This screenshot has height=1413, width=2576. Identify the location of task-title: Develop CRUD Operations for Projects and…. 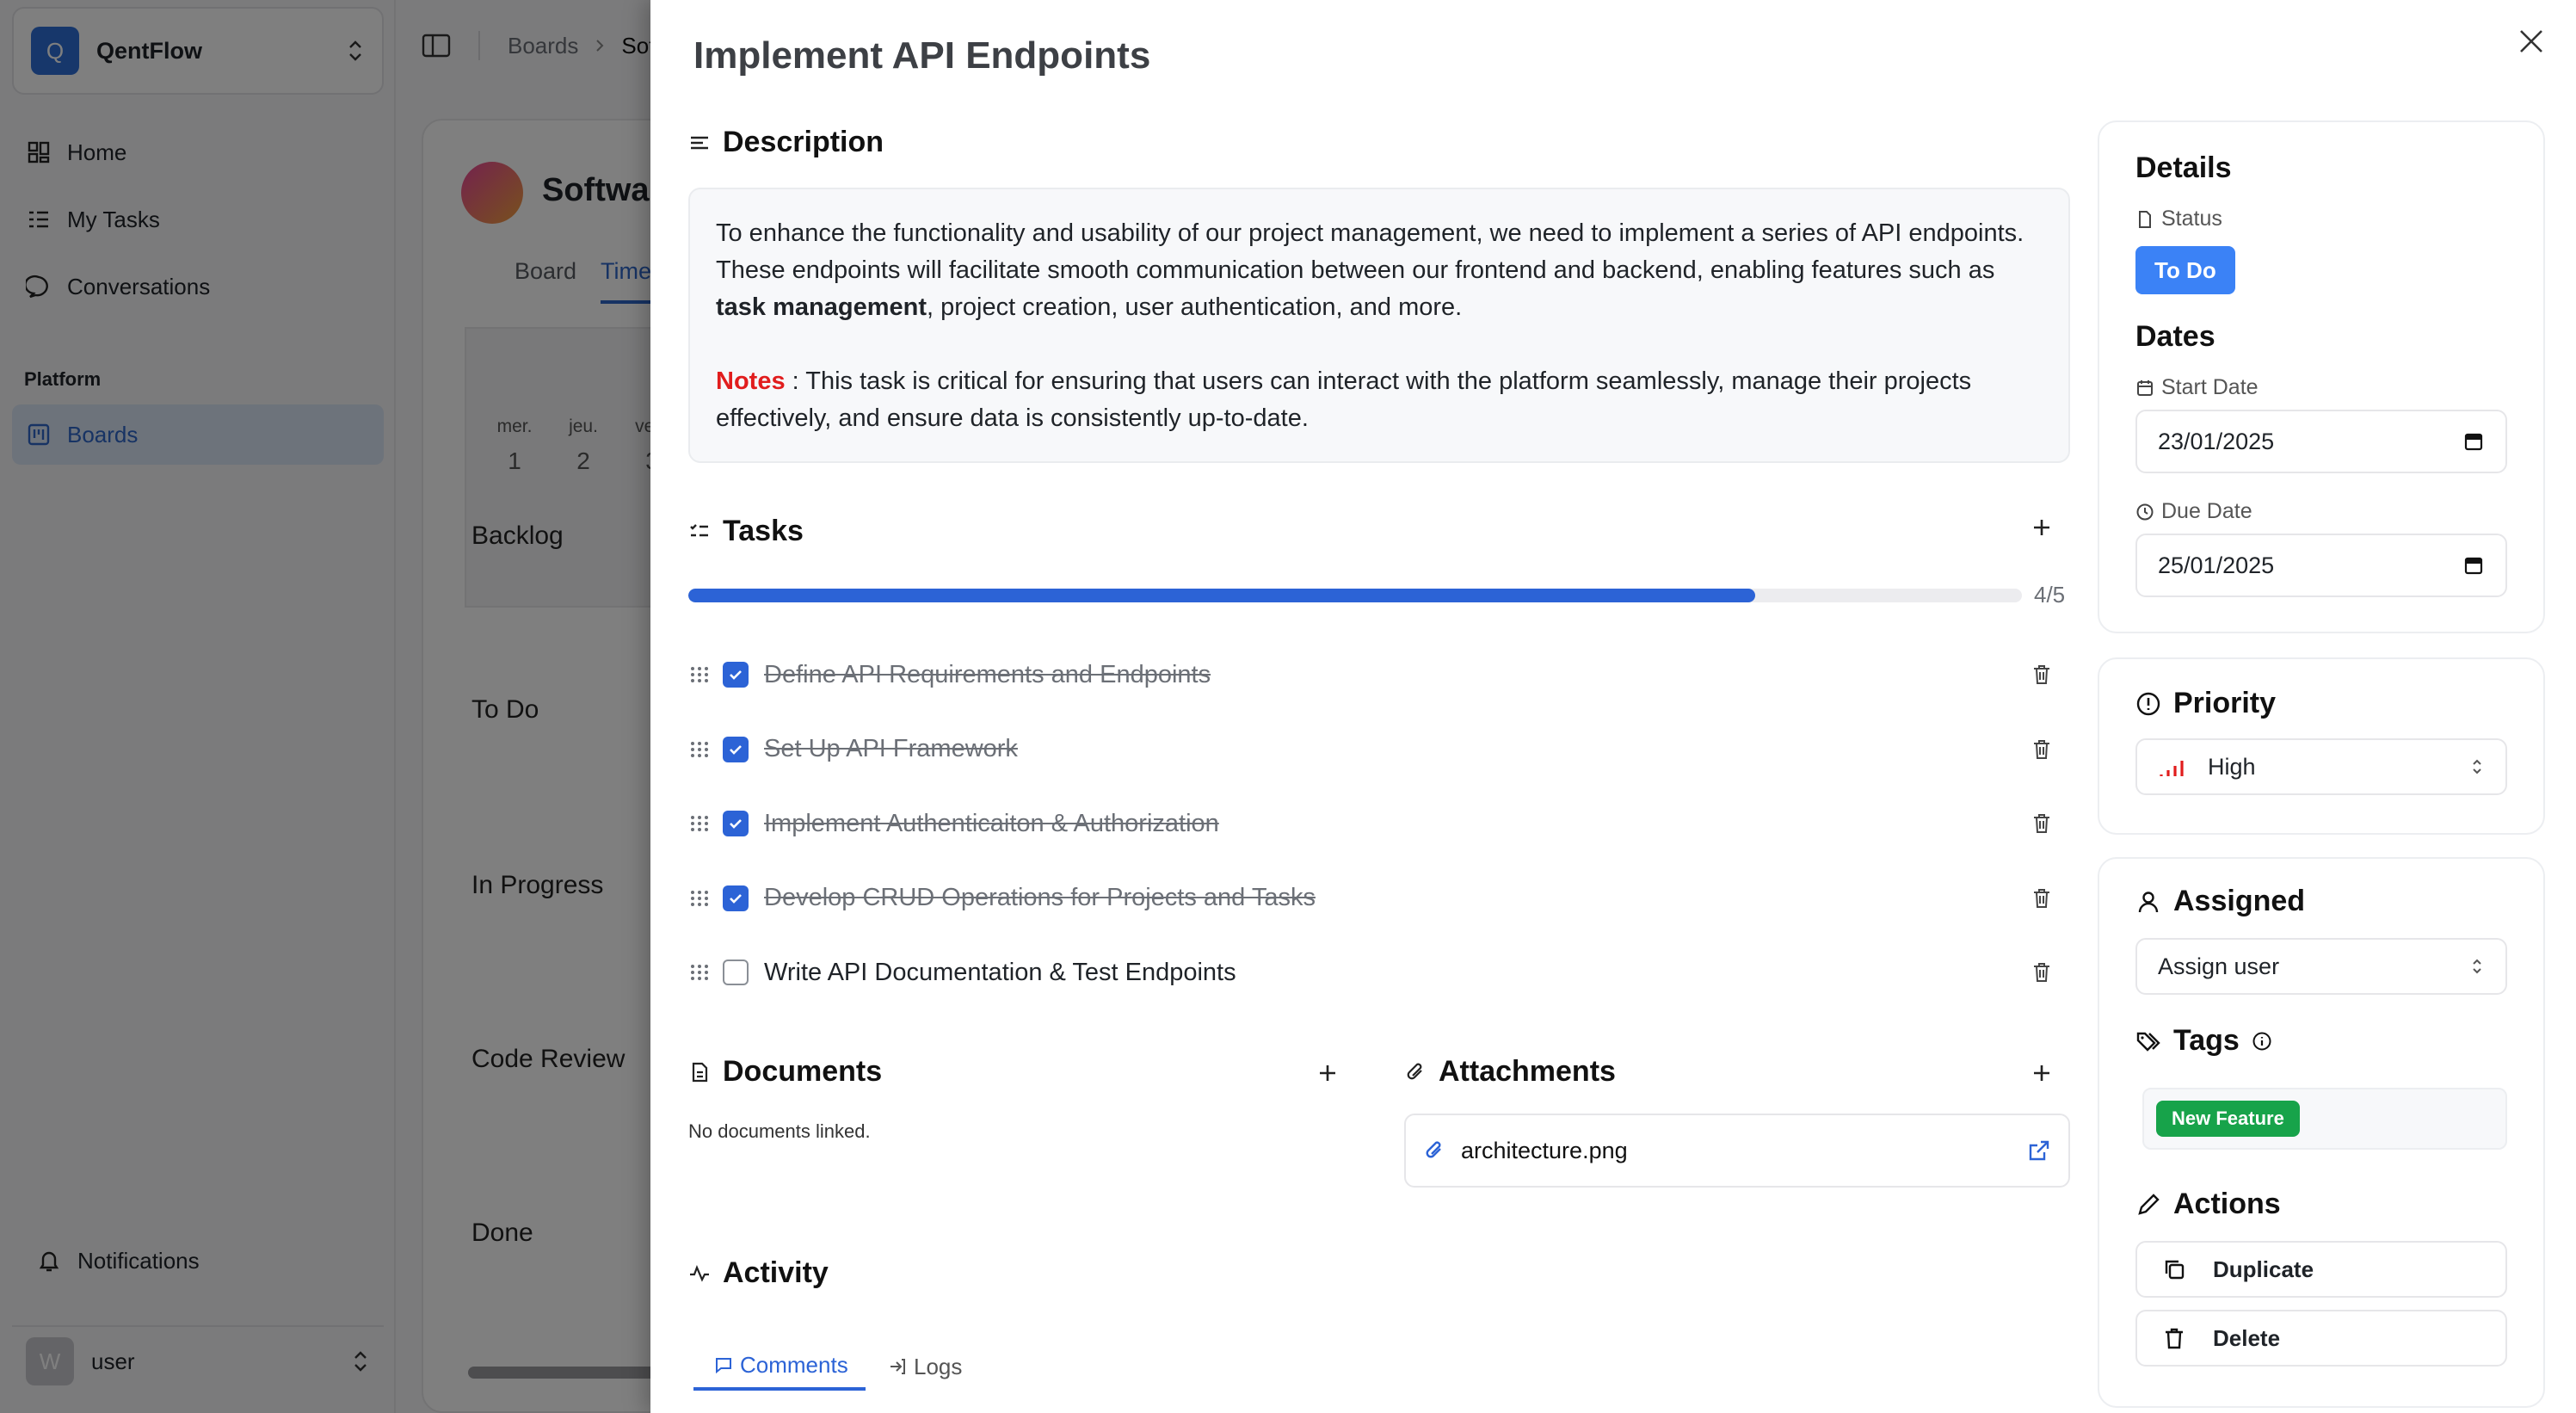
(1040, 897).